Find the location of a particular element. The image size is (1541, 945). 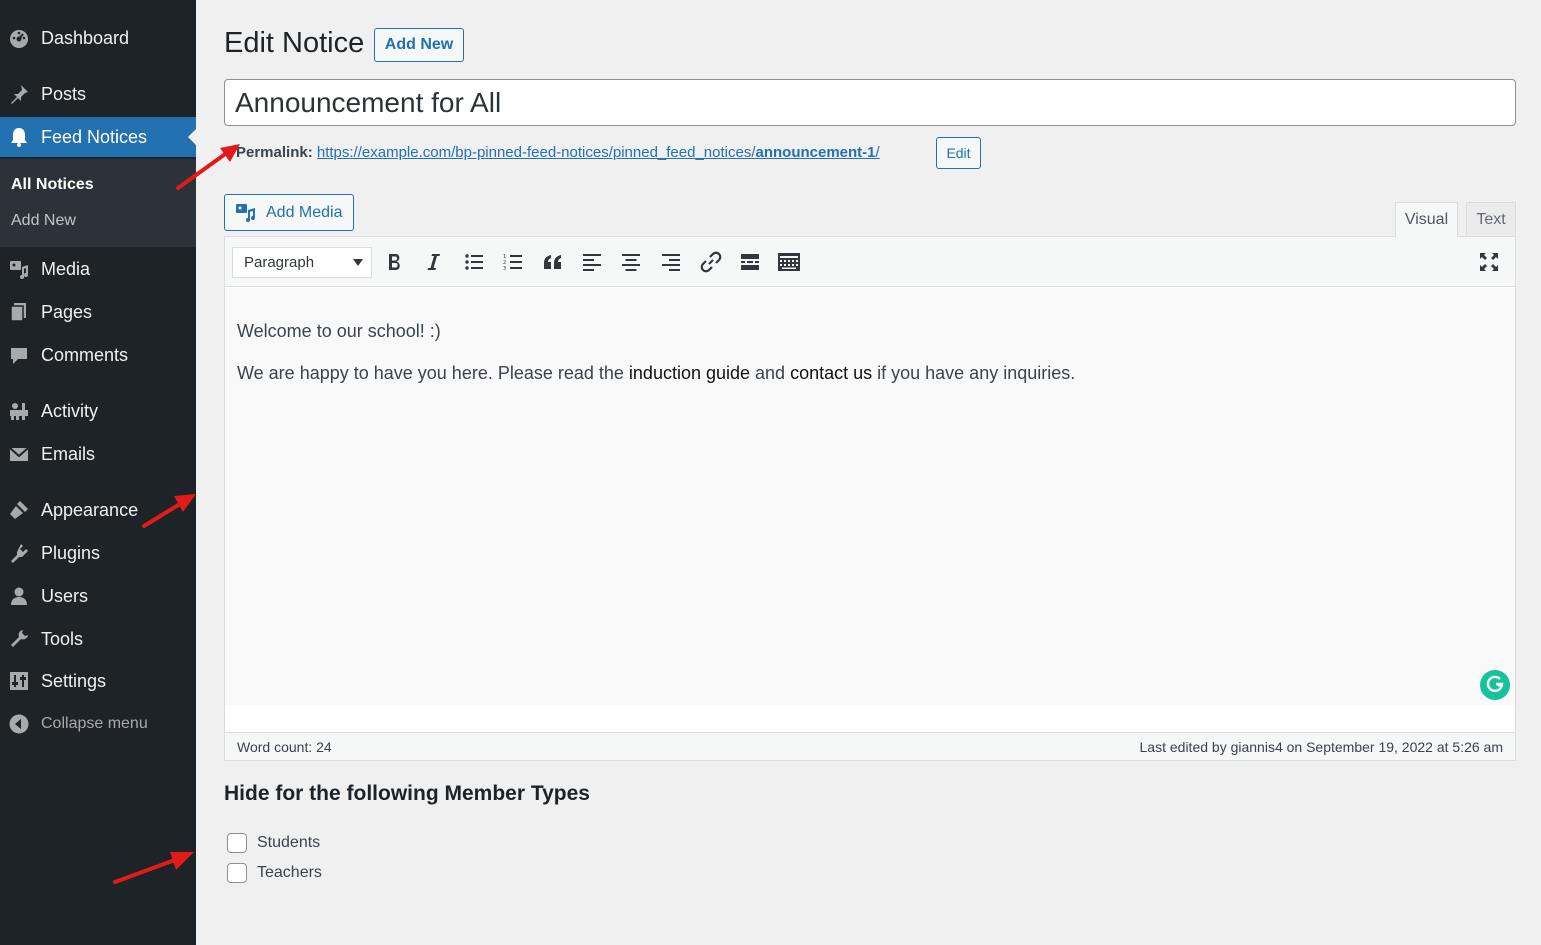

grammarly-icon is located at coordinates (1495, 685).